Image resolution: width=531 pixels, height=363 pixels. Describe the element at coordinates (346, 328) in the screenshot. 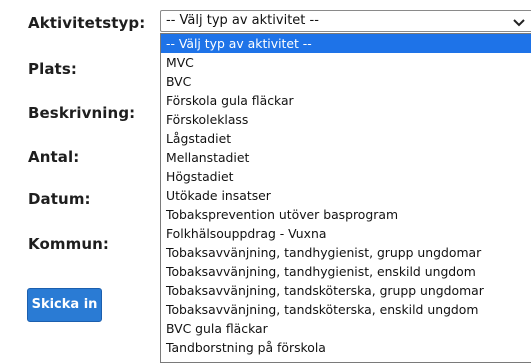

I see `dropdown-option: BVC gula fläckar` at that location.